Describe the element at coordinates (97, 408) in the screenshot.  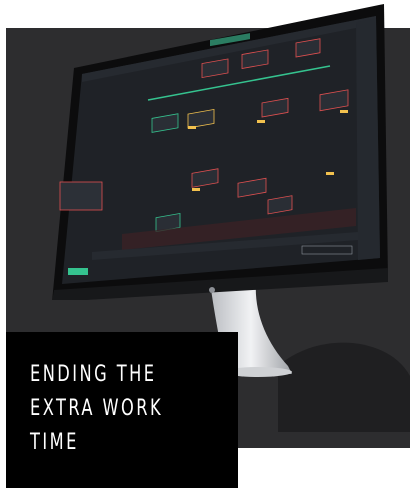
I see `caption-line-2: EXTRA WORK` at that location.